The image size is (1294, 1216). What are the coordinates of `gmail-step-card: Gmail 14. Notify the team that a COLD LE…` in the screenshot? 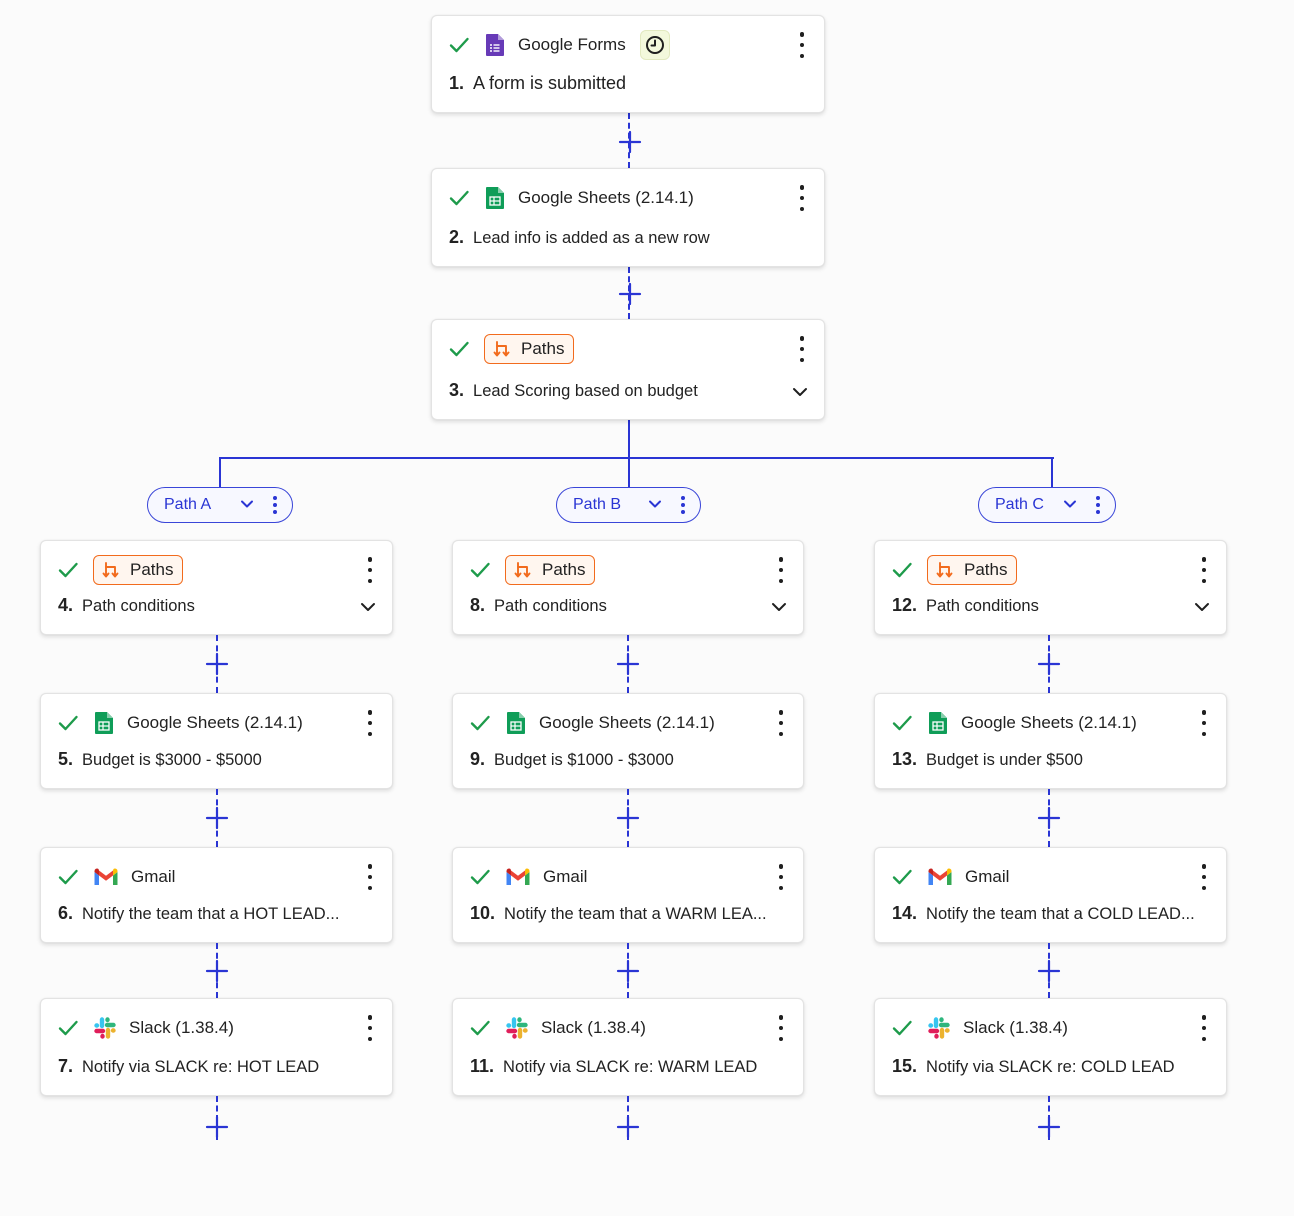 It's located at (1050, 895).